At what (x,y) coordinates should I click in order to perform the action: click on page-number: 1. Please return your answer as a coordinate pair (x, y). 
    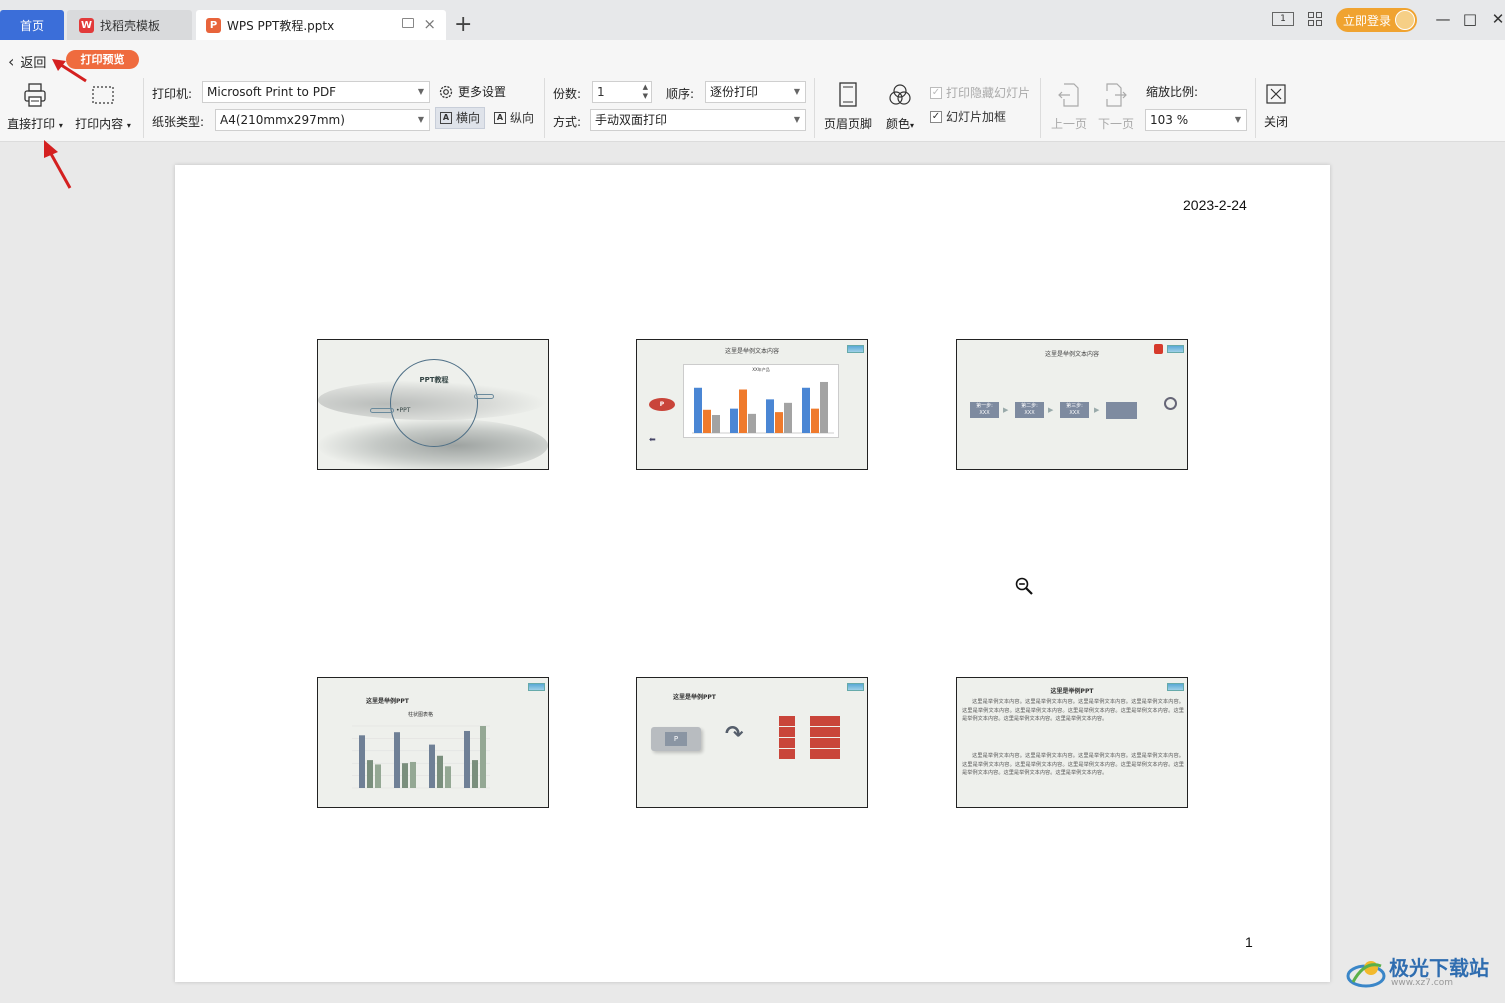
    Looking at the image, I should click on (1249, 942).